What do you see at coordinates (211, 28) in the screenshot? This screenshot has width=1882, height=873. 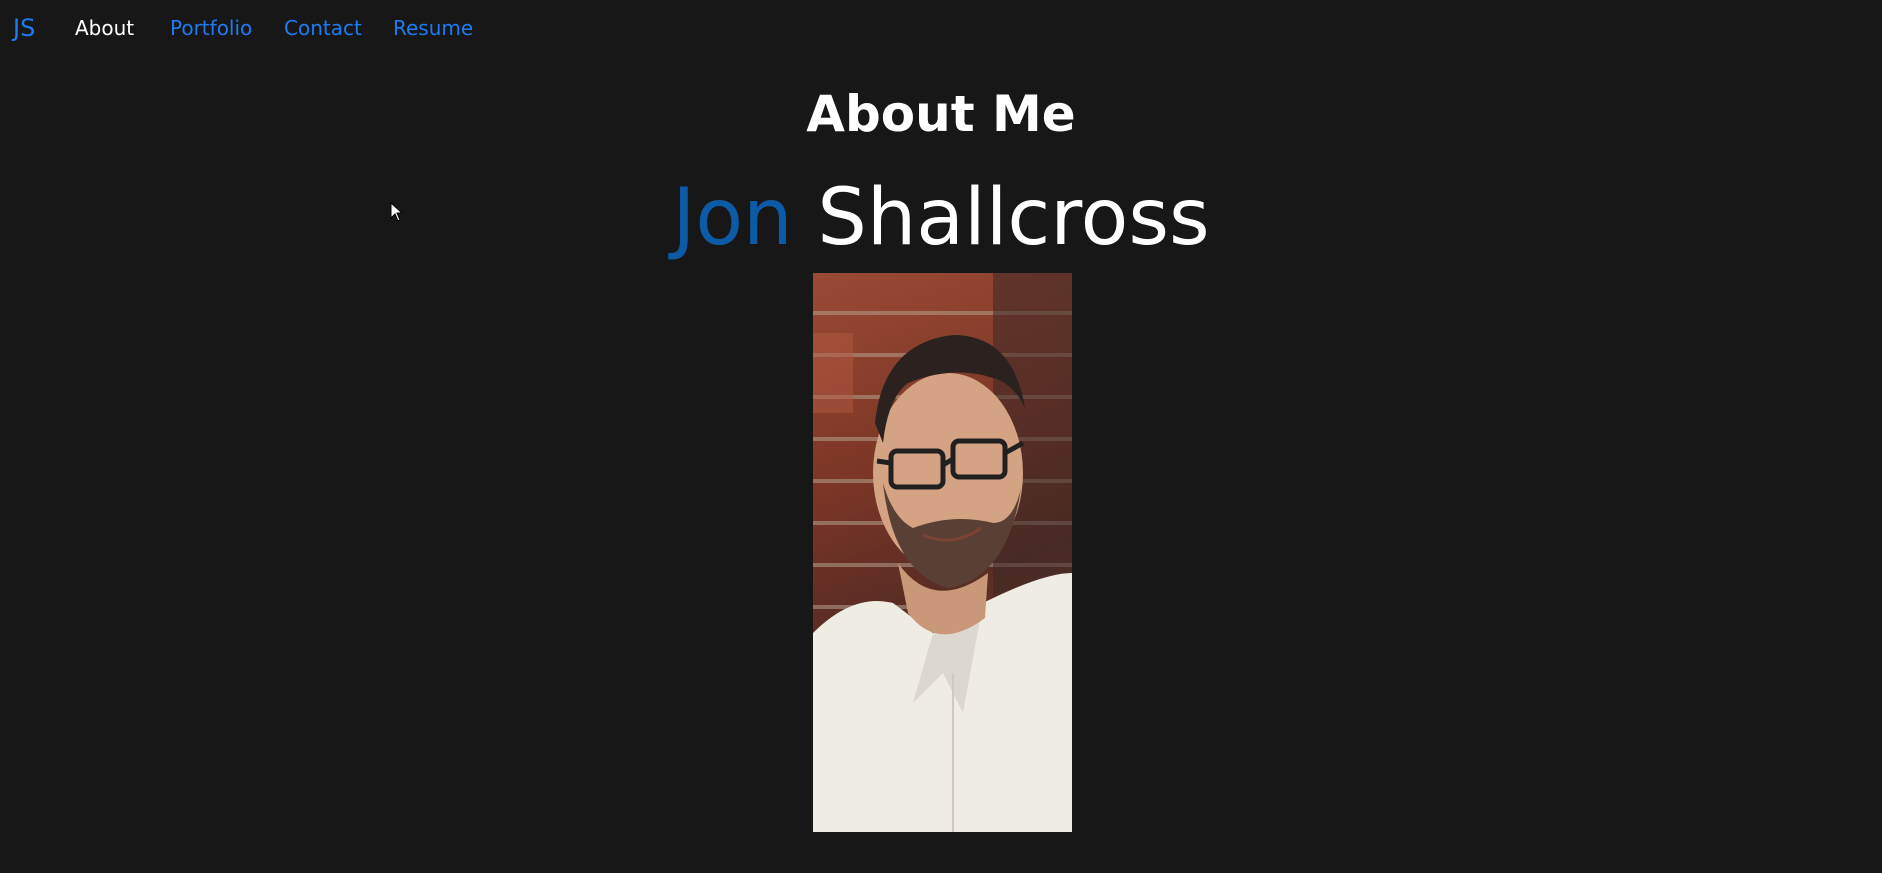 I see `nav-link-portfolio: Portfolio` at bounding box center [211, 28].